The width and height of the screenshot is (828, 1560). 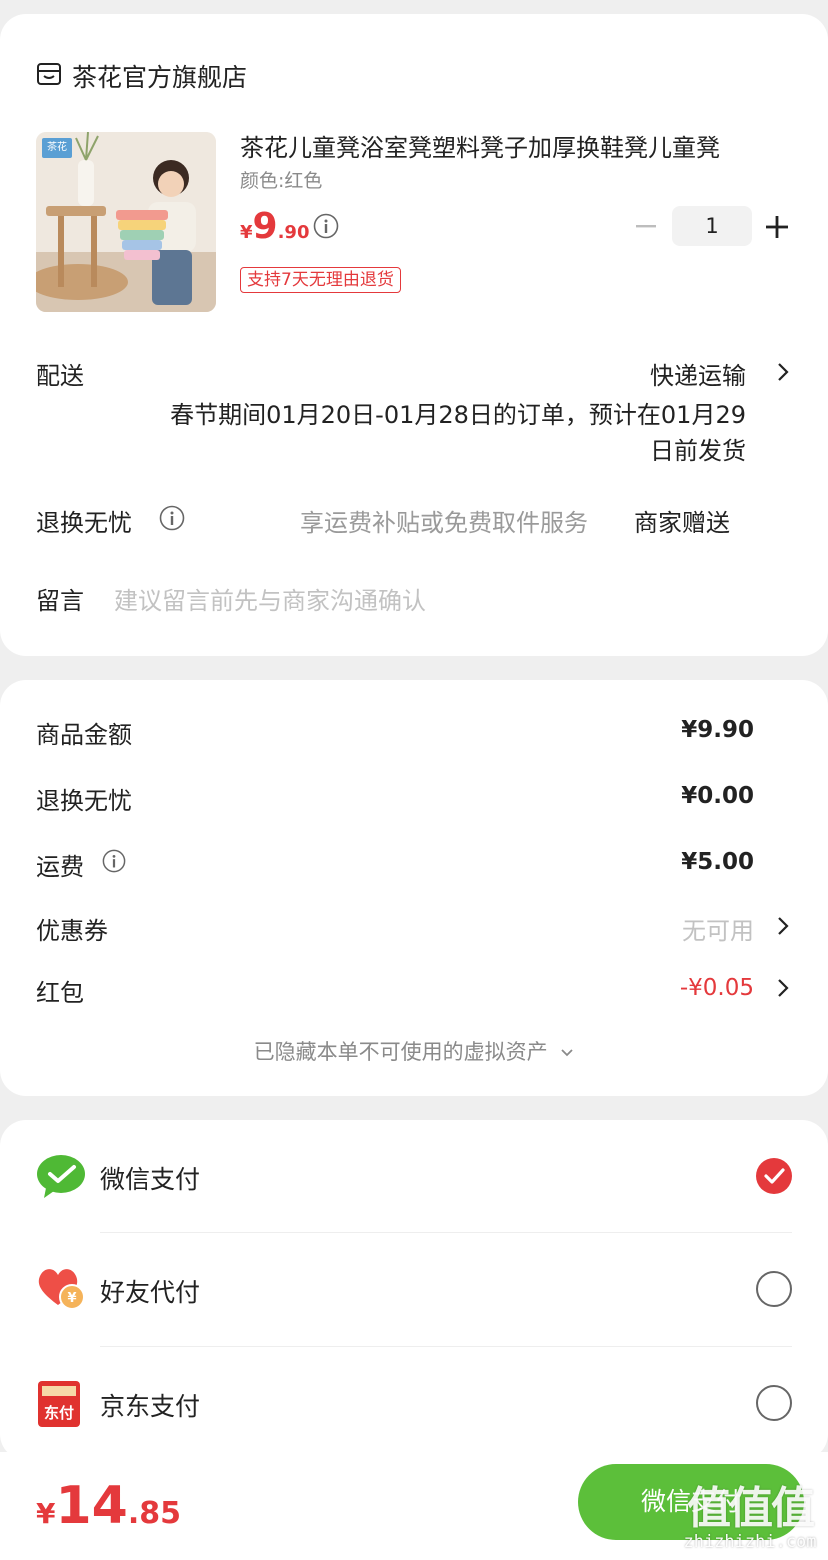 What do you see at coordinates (49, 74) in the screenshot?
I see `store-icon` at bounding box center [49, 74].